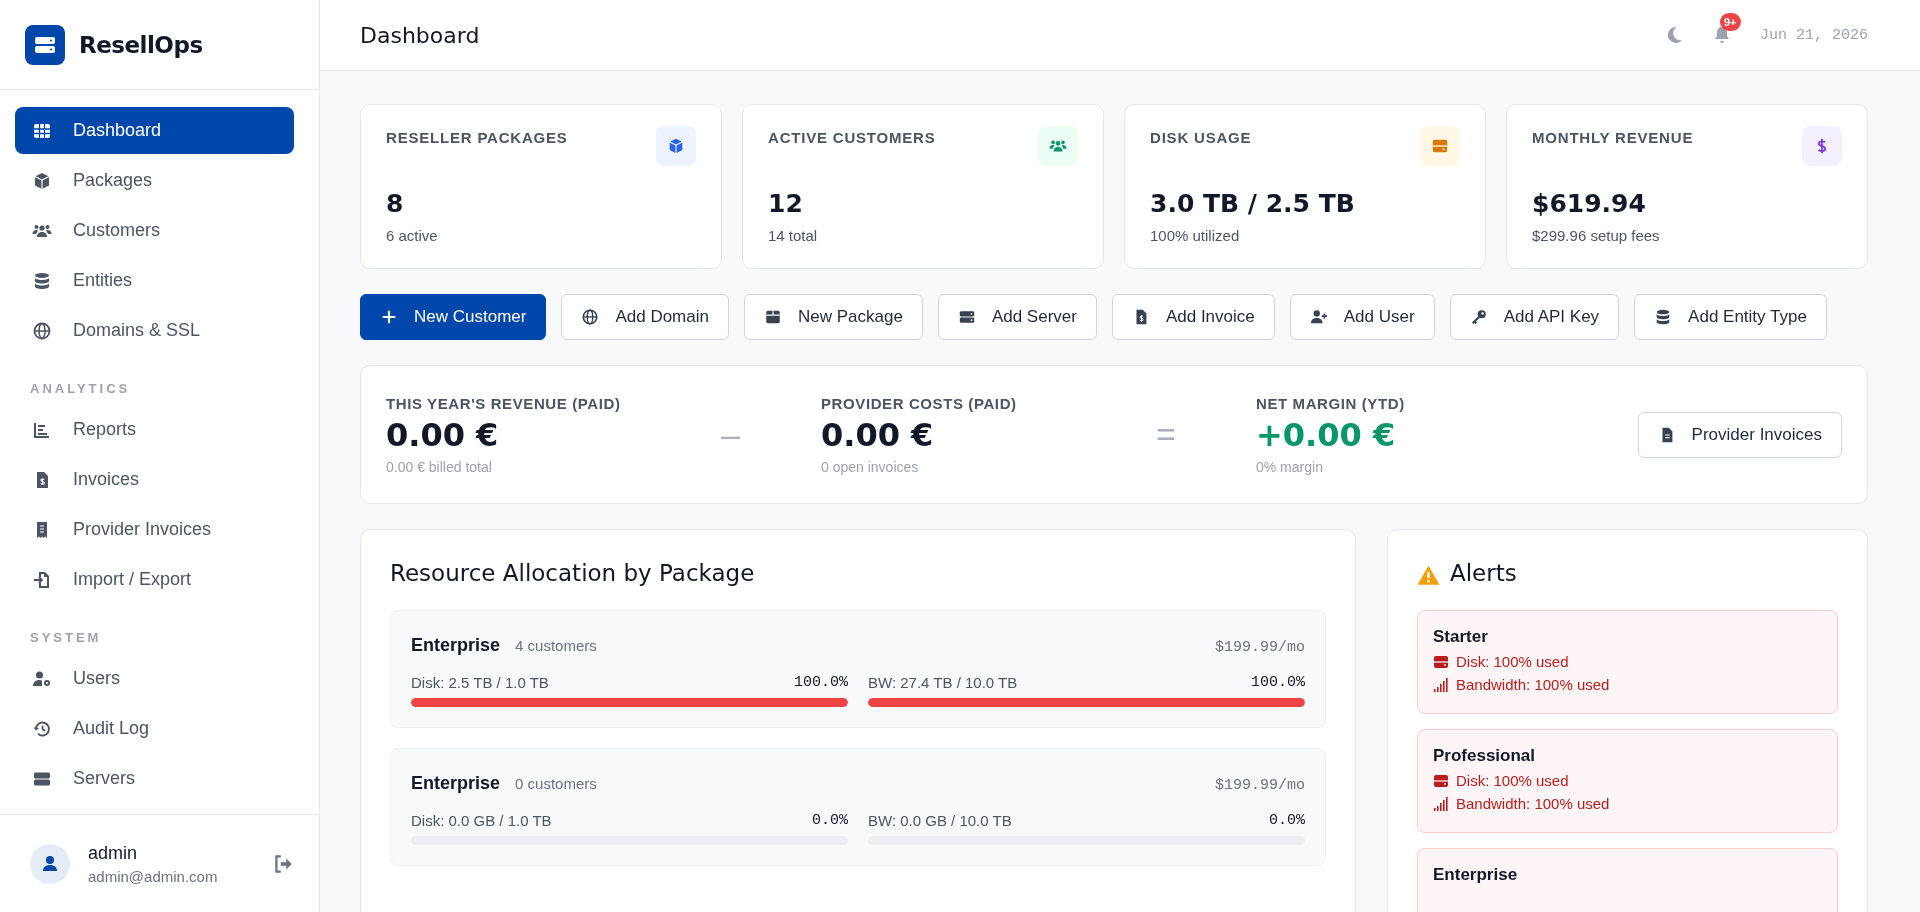 The width and height of the screenshot is (1920, 912). What do you see at coordinates (42, 579) in the screenshot?
I see `import-icon` at bounding box center [42, 579].